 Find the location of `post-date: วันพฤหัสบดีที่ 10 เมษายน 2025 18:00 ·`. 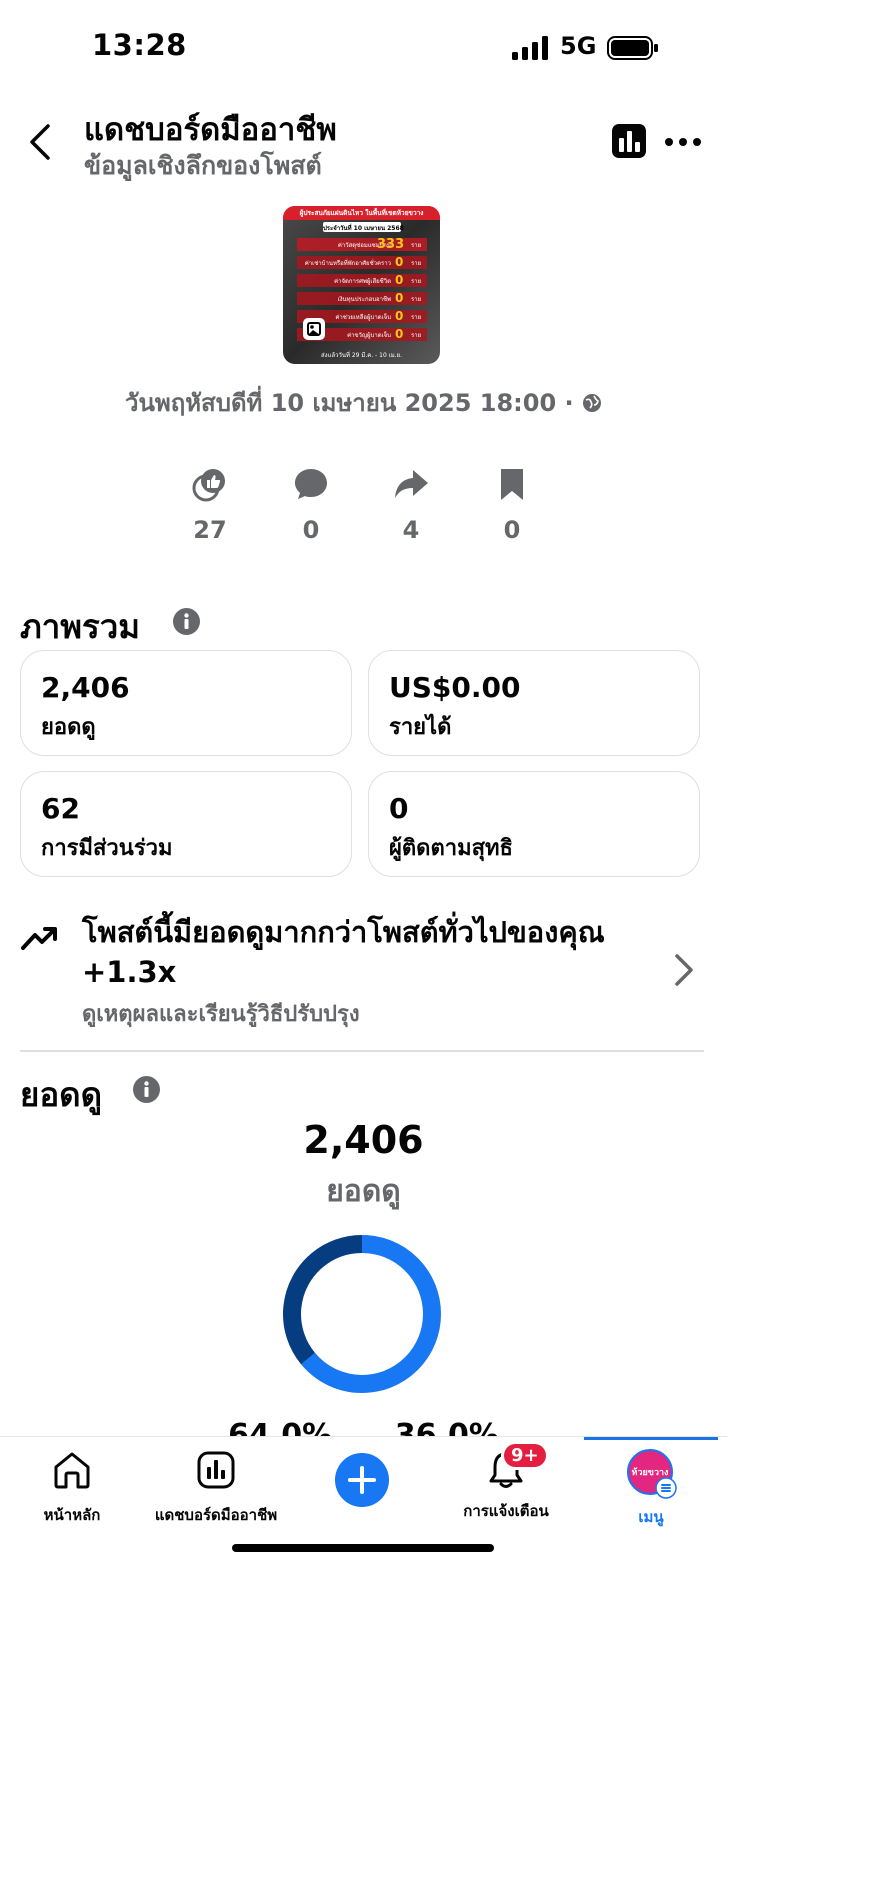

post-date: วันพฤหัสบดีที่ 10 เมษายน 2025 18:00 · is located at coordinates (363, 402).